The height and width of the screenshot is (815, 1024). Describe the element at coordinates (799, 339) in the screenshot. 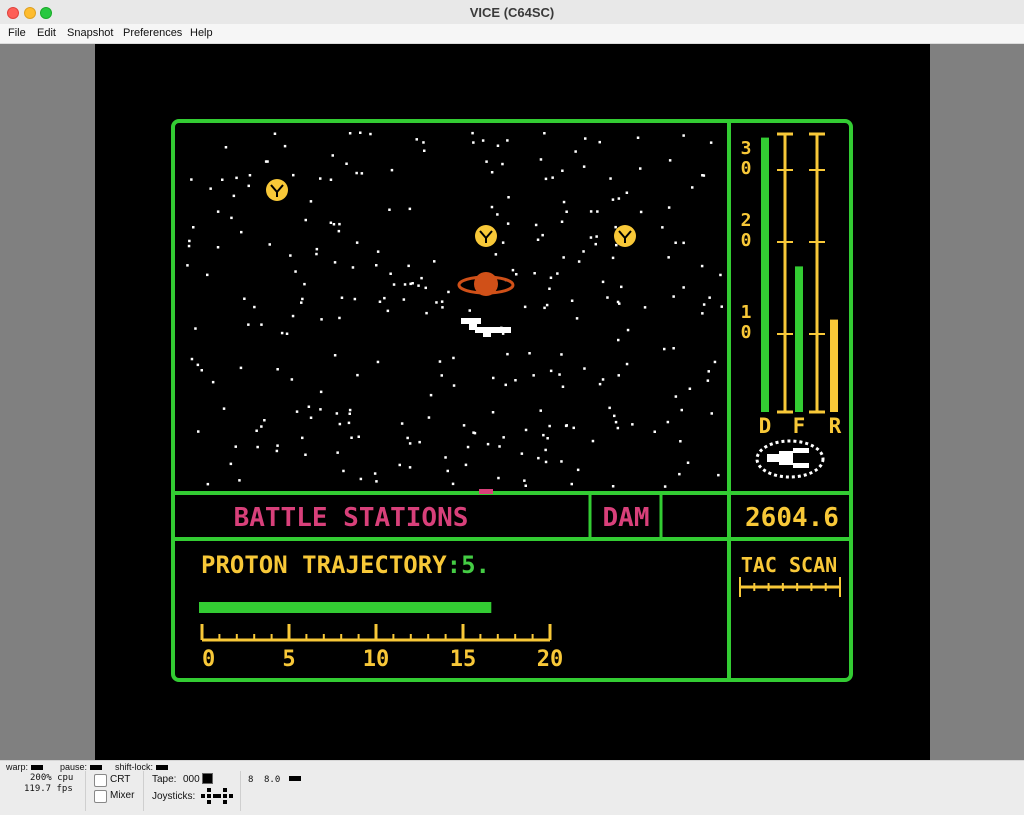

I see `gauge-bar-f` at that location.